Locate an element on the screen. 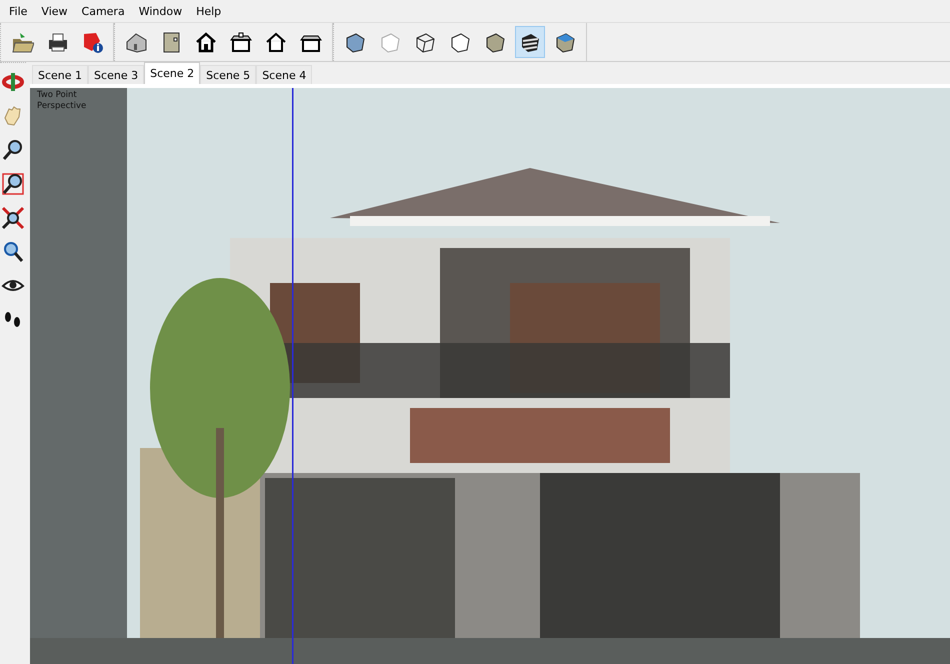 The width and height of the screenshot is (950, 664). eye-icon is located at coordinates (13, 285).